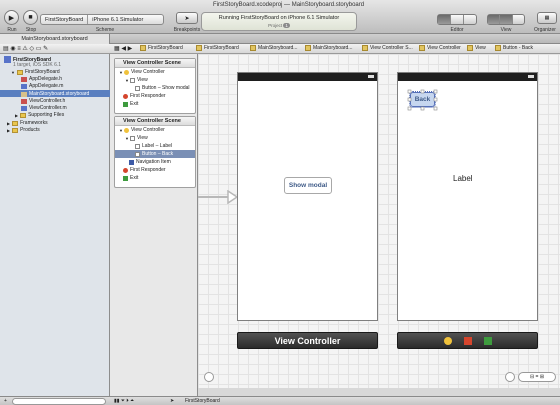 The width and height of the screenshot is (560, 405). Describe the element at coordinates (124, 401) in the screenshot. I see `debug-controls-icon: ▮▮ ⏷ ⏵ ⏶` at that location.